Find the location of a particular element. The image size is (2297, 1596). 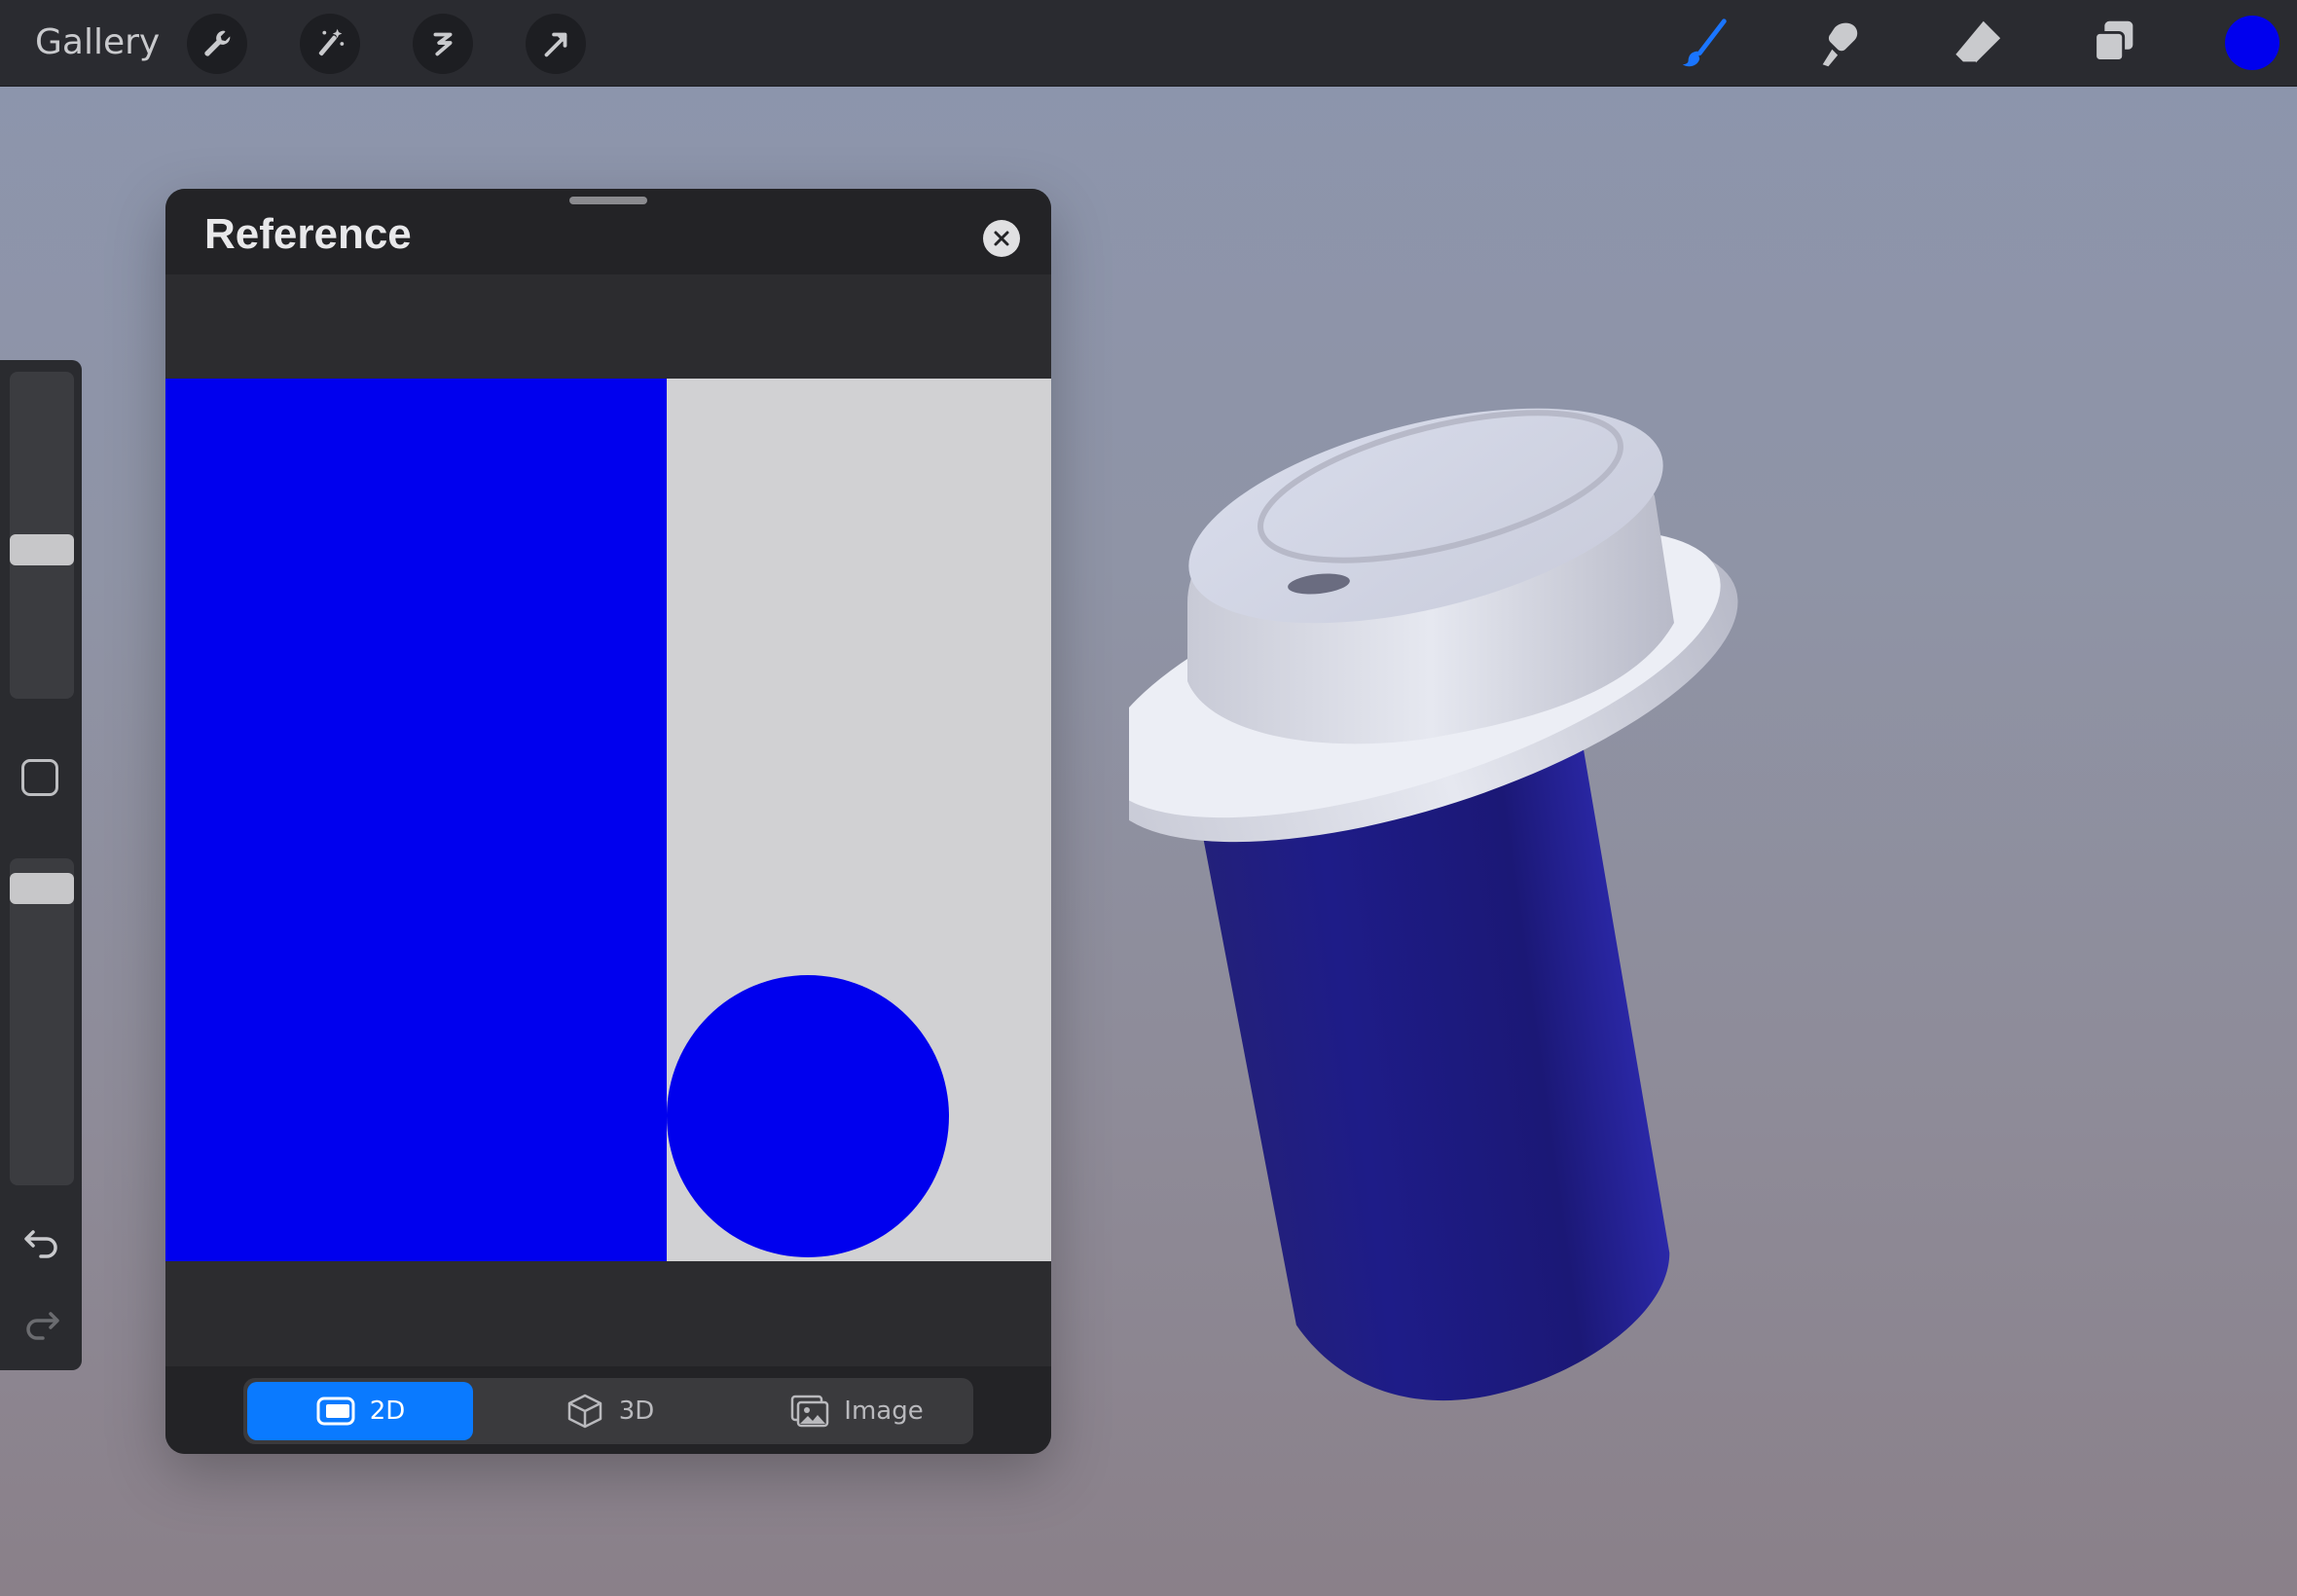

opacity-slider is located at coordinates (42, 1022).